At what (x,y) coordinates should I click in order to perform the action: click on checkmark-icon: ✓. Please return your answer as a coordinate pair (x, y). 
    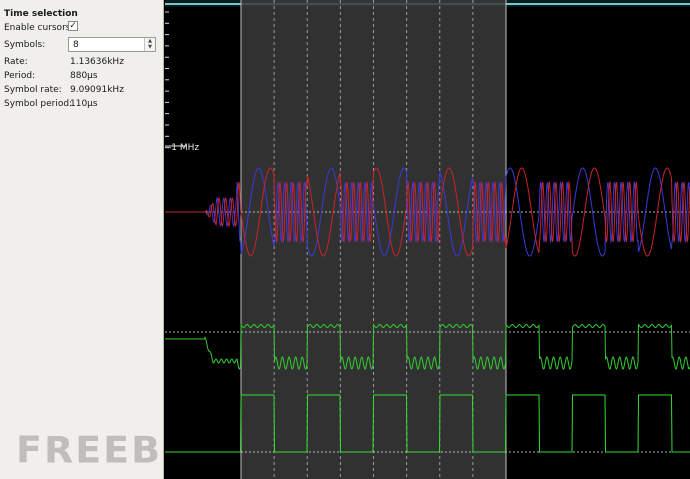
    Looking at the image, I should click on (73, 26).